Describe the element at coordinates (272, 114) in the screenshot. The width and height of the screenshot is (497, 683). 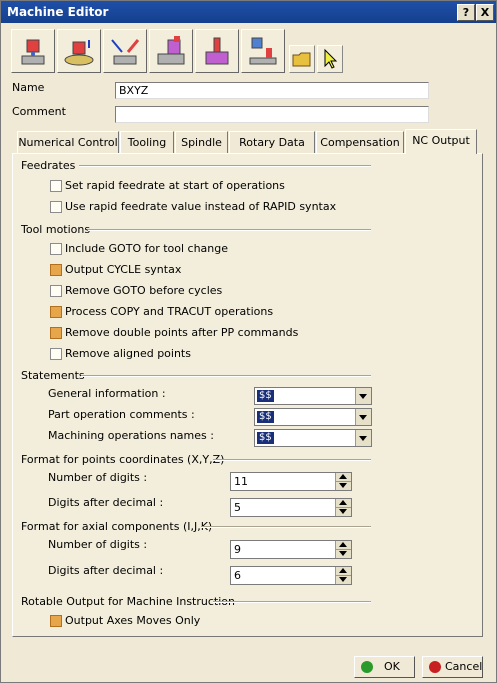
I see `comment-field` at that location.